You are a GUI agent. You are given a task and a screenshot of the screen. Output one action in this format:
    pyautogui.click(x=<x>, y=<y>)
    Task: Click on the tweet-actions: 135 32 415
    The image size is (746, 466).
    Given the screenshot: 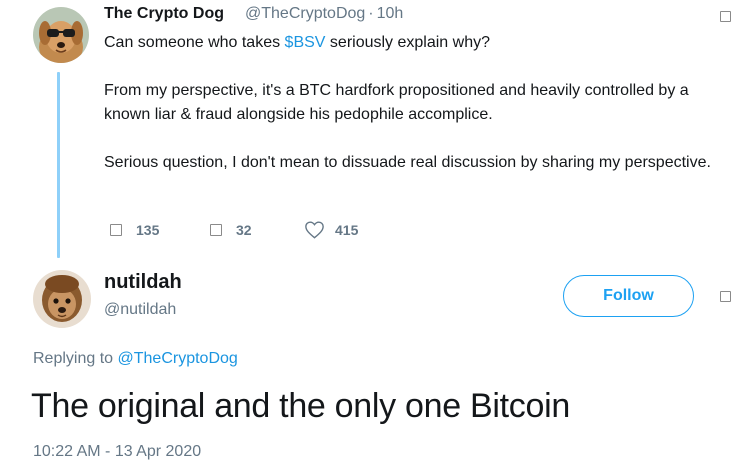 What is the action you would take?
    pyautogui.click(x=234, y=229)
    